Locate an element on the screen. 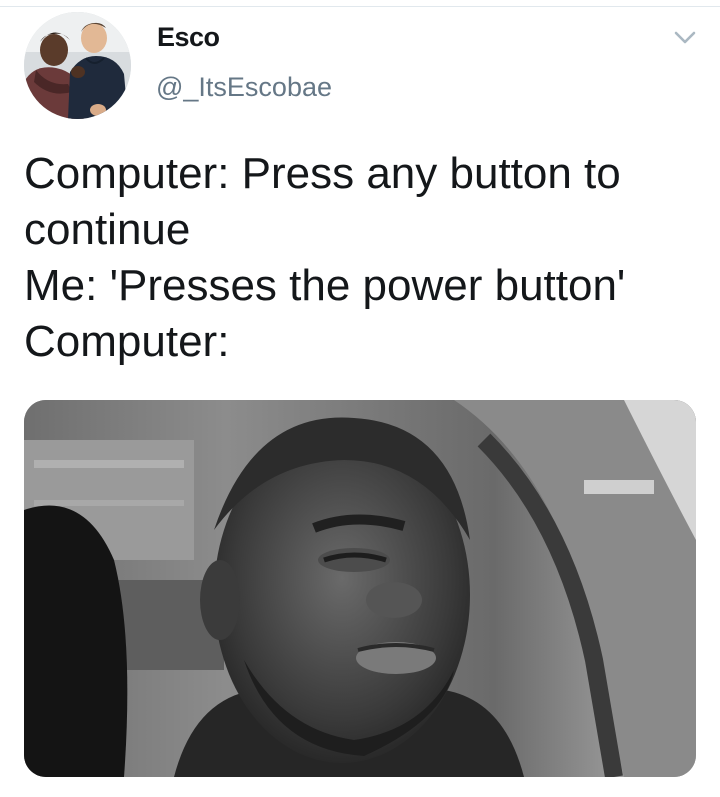  avatar is located at coordinates (77, 65).